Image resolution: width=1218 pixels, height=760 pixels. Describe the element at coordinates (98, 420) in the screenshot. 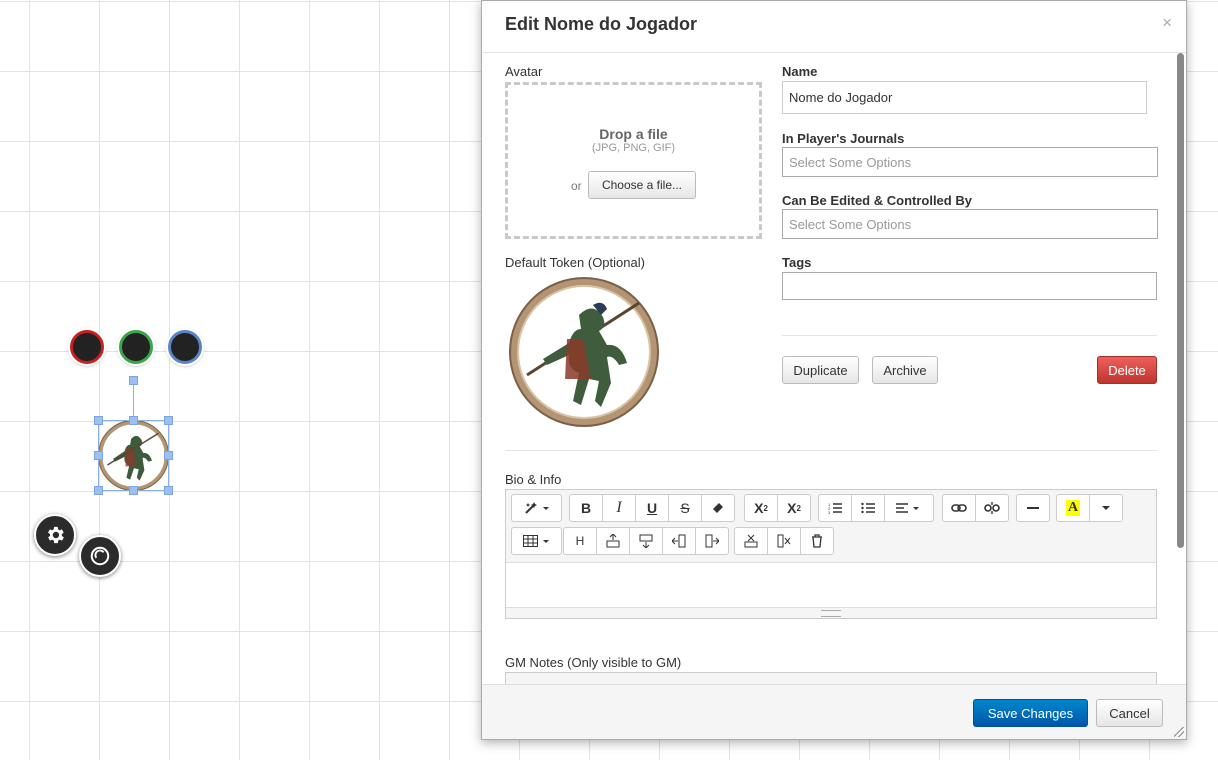

I see `resize-handle-nw` at that location.